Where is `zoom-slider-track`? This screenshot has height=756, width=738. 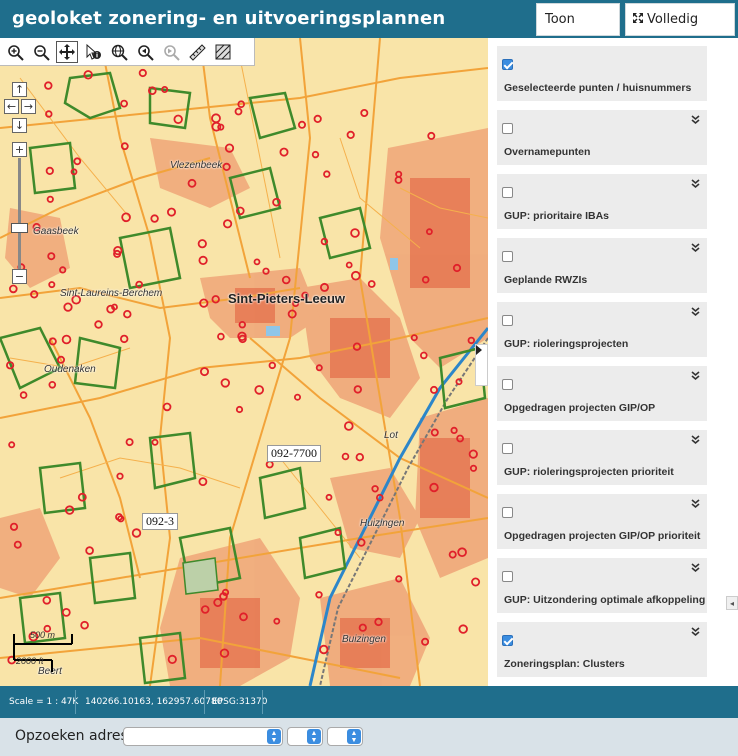
zoom-slider-track is located at coordinates (19, 214).